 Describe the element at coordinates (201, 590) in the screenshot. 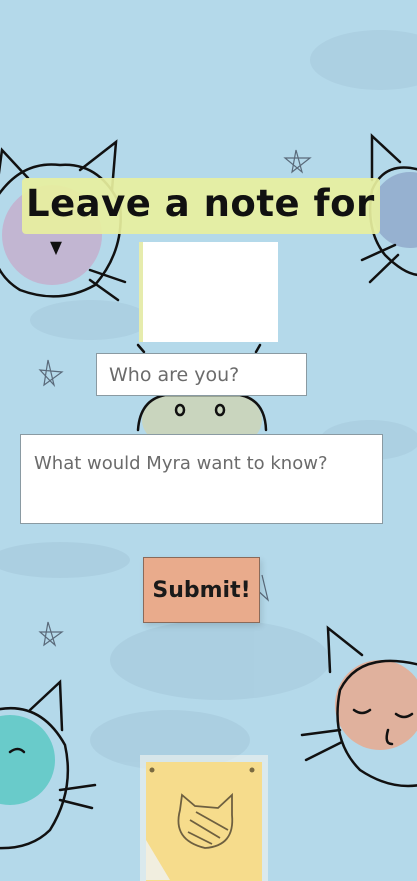

I see `submit-button: Submit!` at that location.